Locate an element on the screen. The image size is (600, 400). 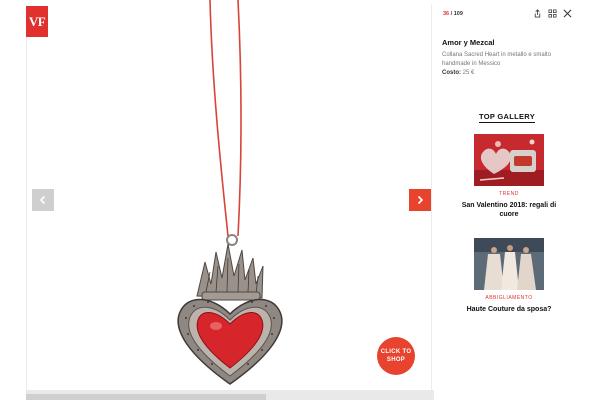
card-thumbnail-couture is located at coordinates (509, 264).